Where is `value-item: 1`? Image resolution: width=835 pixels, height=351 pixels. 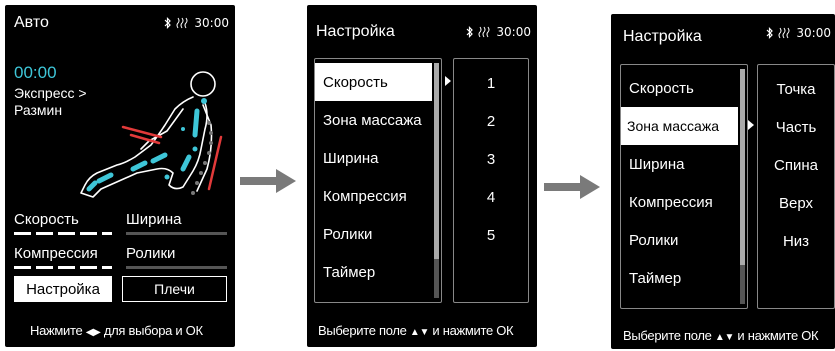
value-item: 1 is located at coordinates (491, 83).